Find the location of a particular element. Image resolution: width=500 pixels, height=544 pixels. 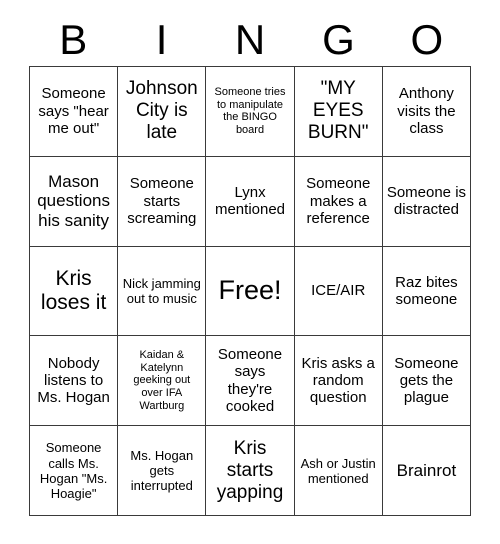

bingo-cell-text: Lynx mentioned is located at coordinates (250, 201).